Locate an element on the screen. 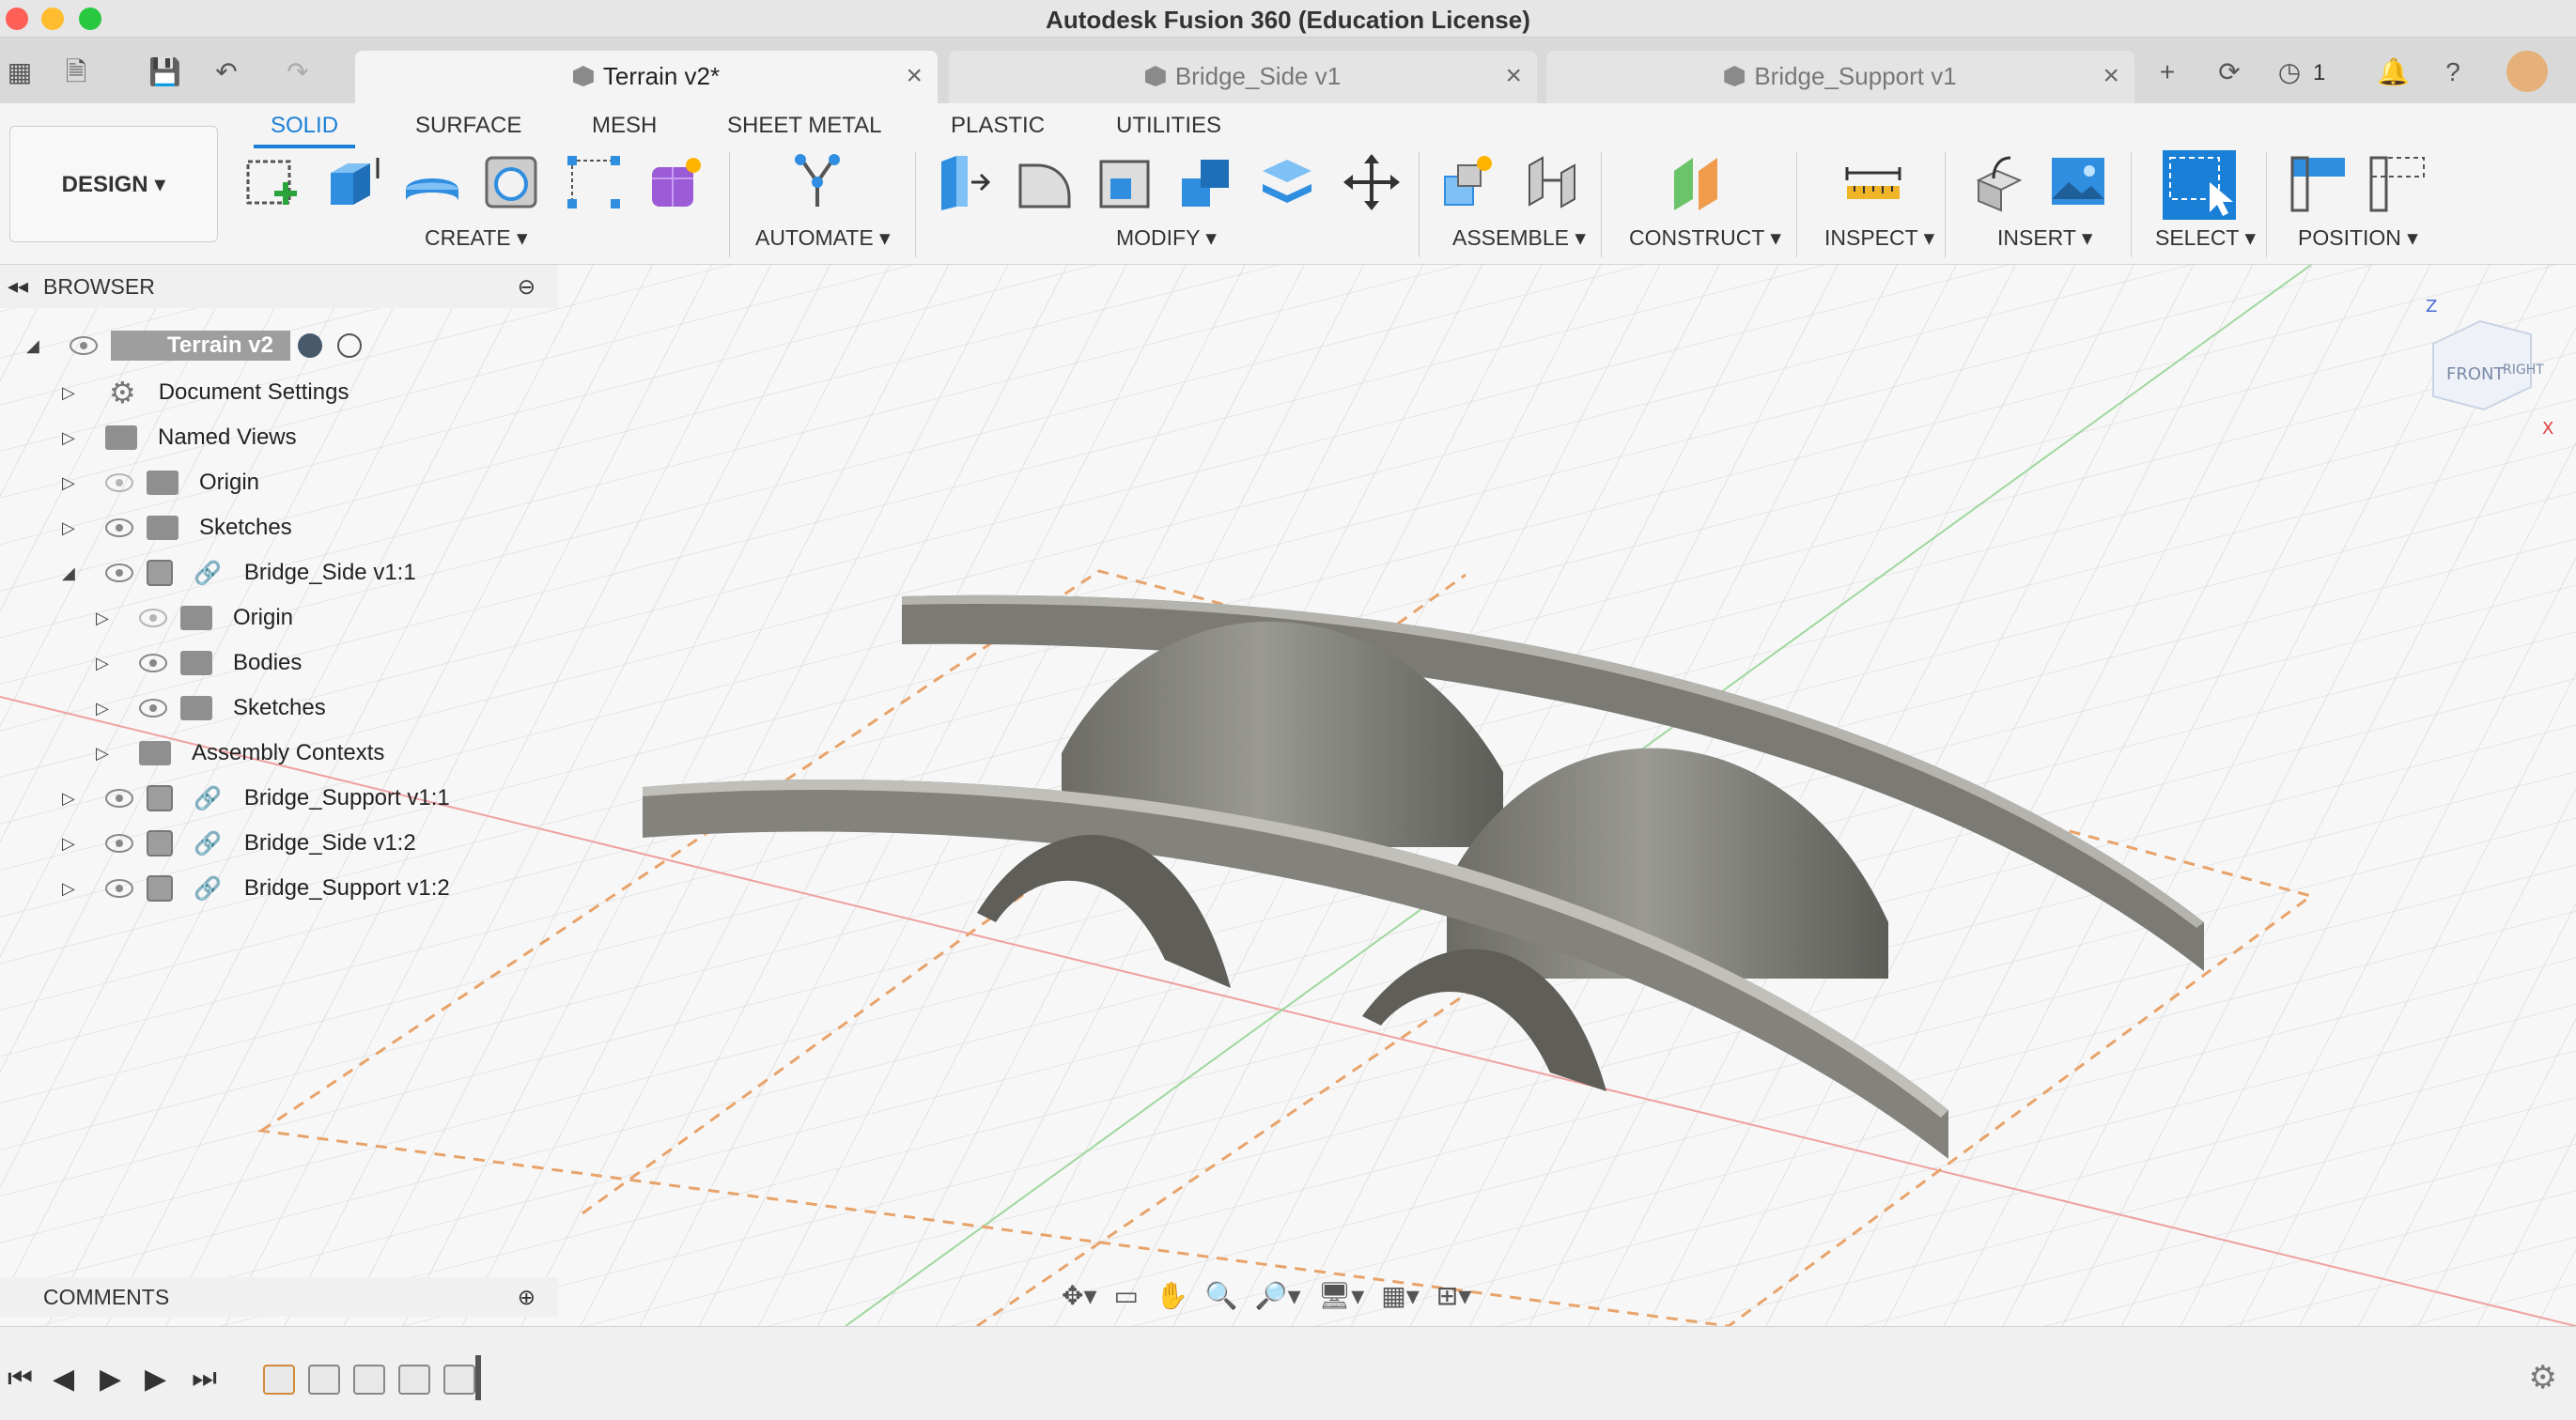 The width and height of the screenshot is (2576, 1420). sketch-pattern-icon is located at coordinates (594, 182).